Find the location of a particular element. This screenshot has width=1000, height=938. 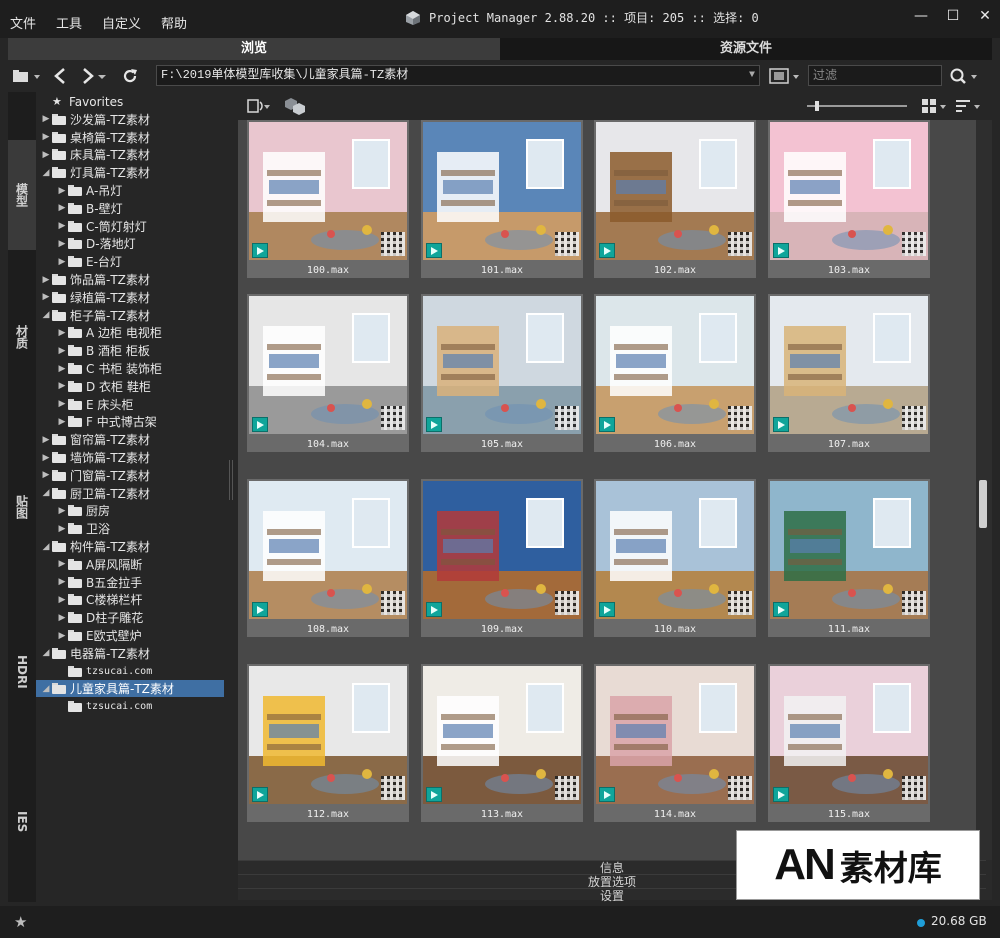

tree-node: ◢ 构件篇-TZ素材 is located at coordinates (130, 546).